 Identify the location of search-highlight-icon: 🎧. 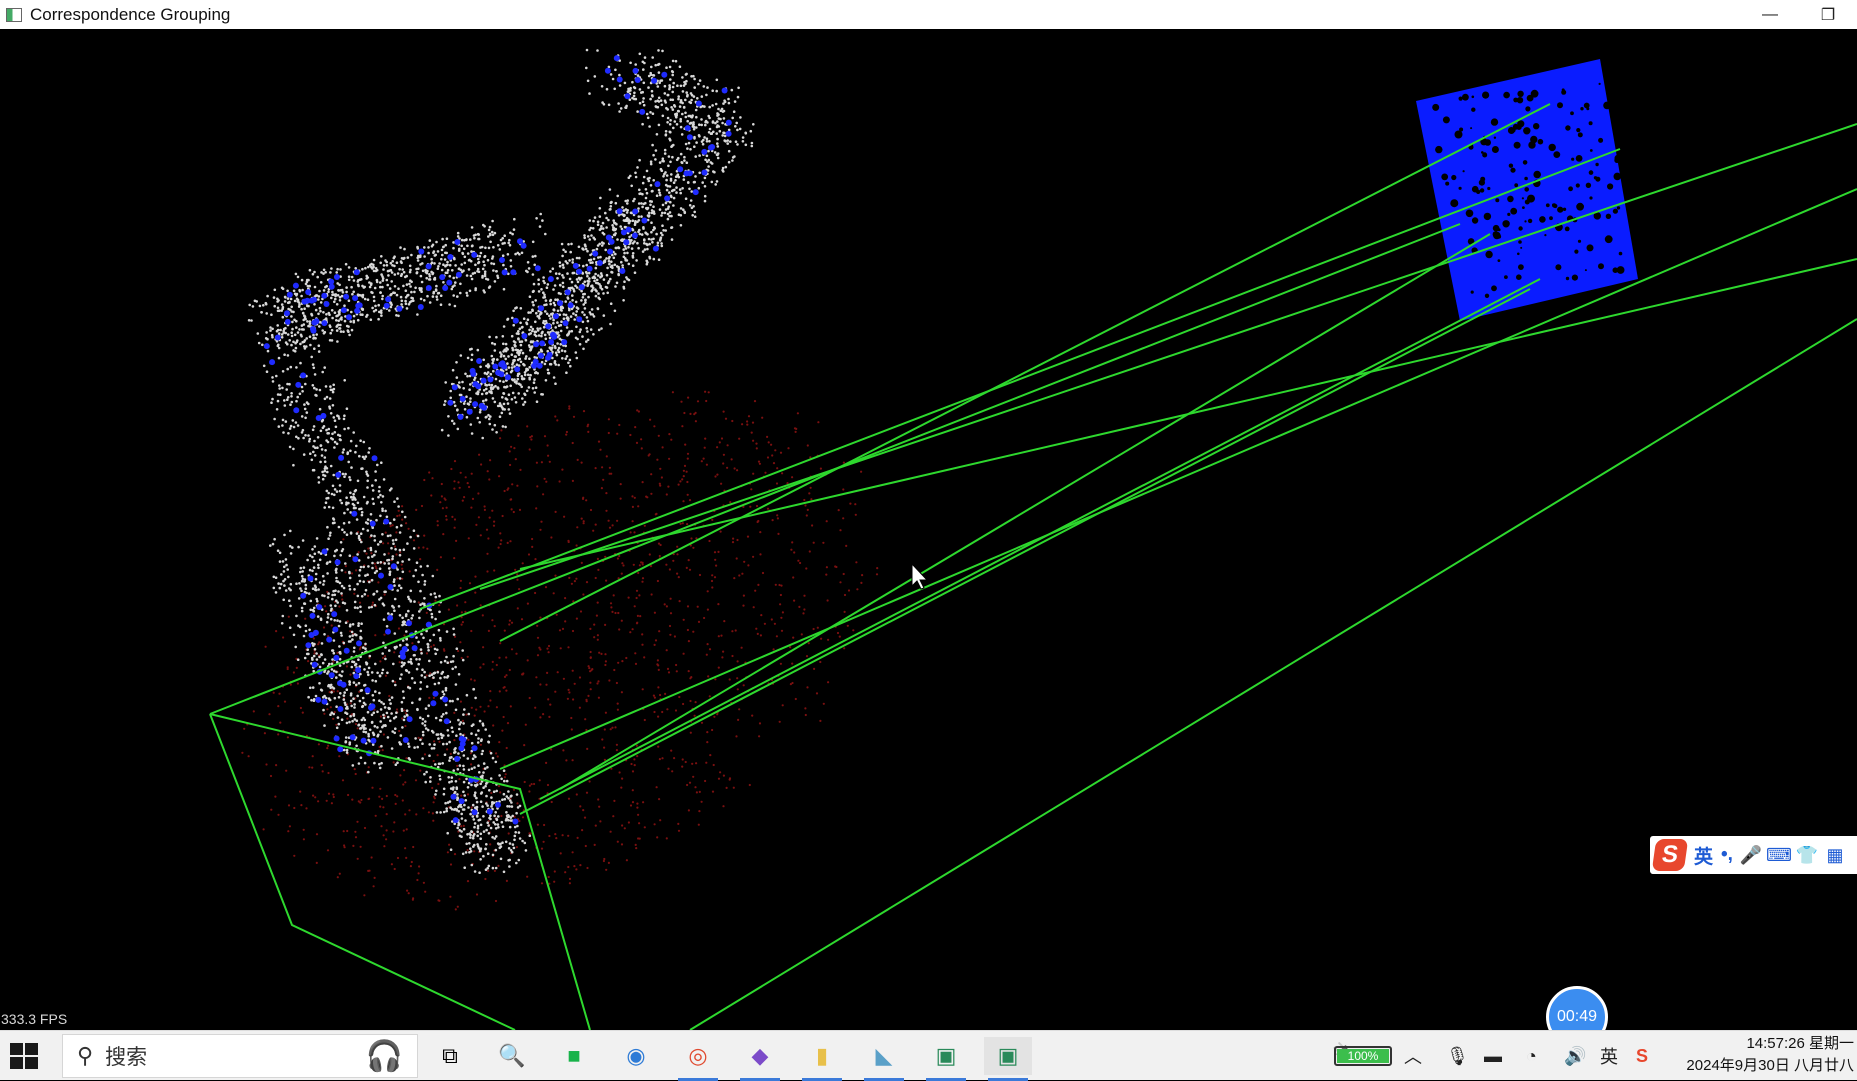
(384, 1056).